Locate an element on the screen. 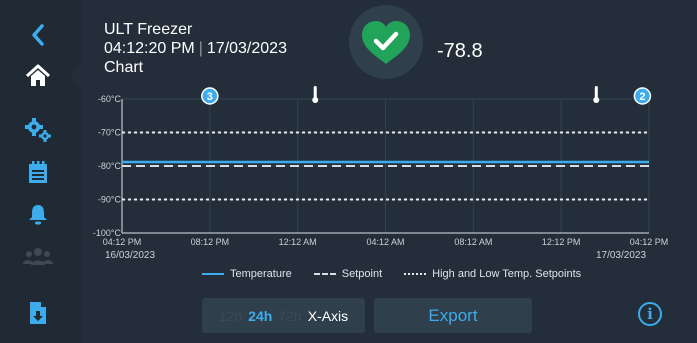 The image size is (697, 343). calendar-button is located at coordinates (37, 172).